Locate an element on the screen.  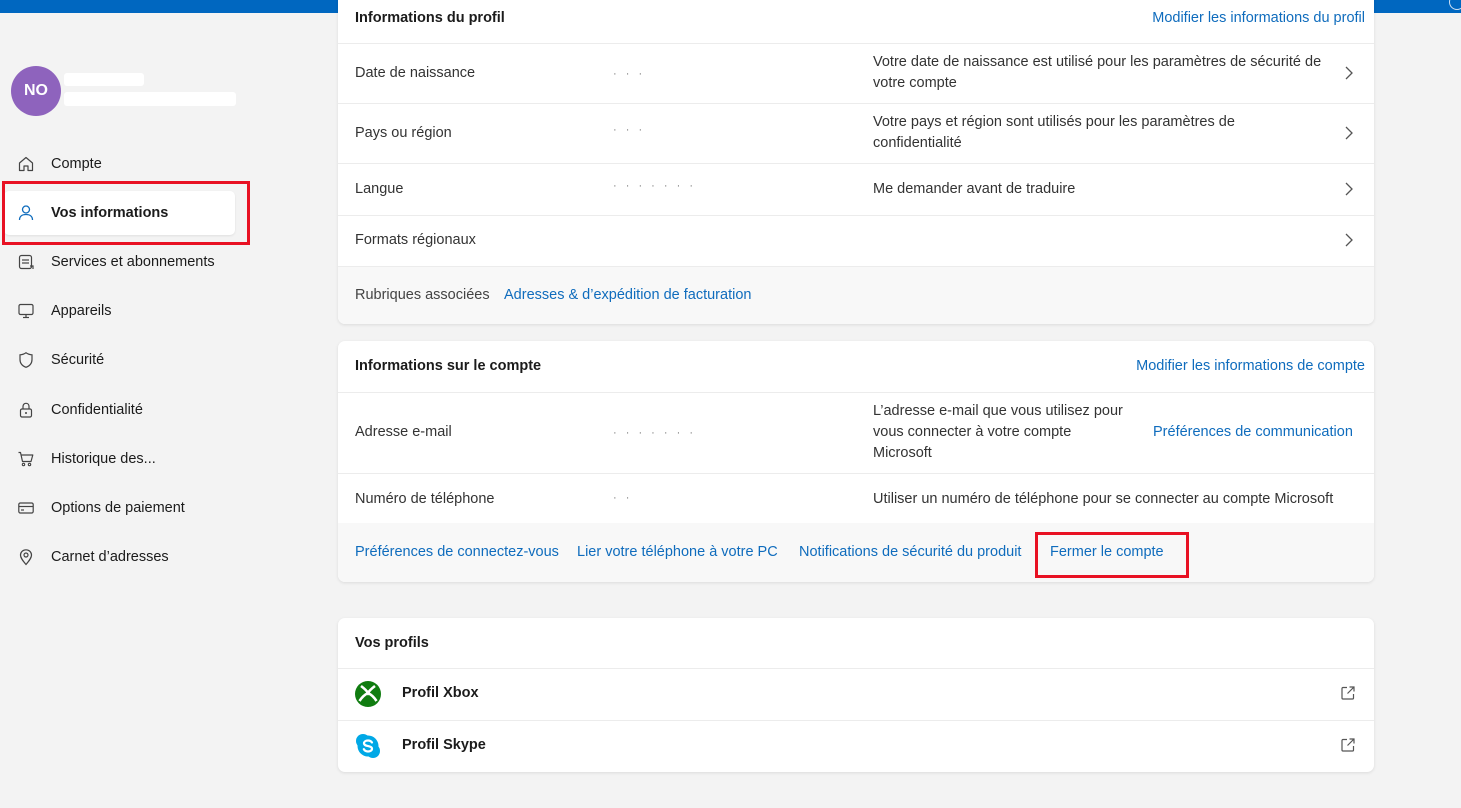
edit-profile-link: Modifier les informations du profil is located at coordinates (1258, 18).